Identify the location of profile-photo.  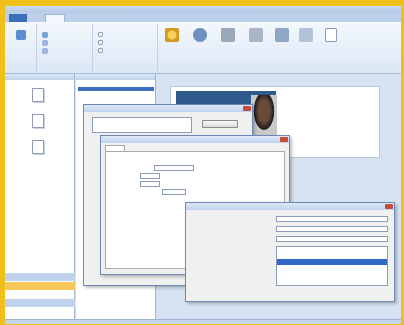
(264, 115).